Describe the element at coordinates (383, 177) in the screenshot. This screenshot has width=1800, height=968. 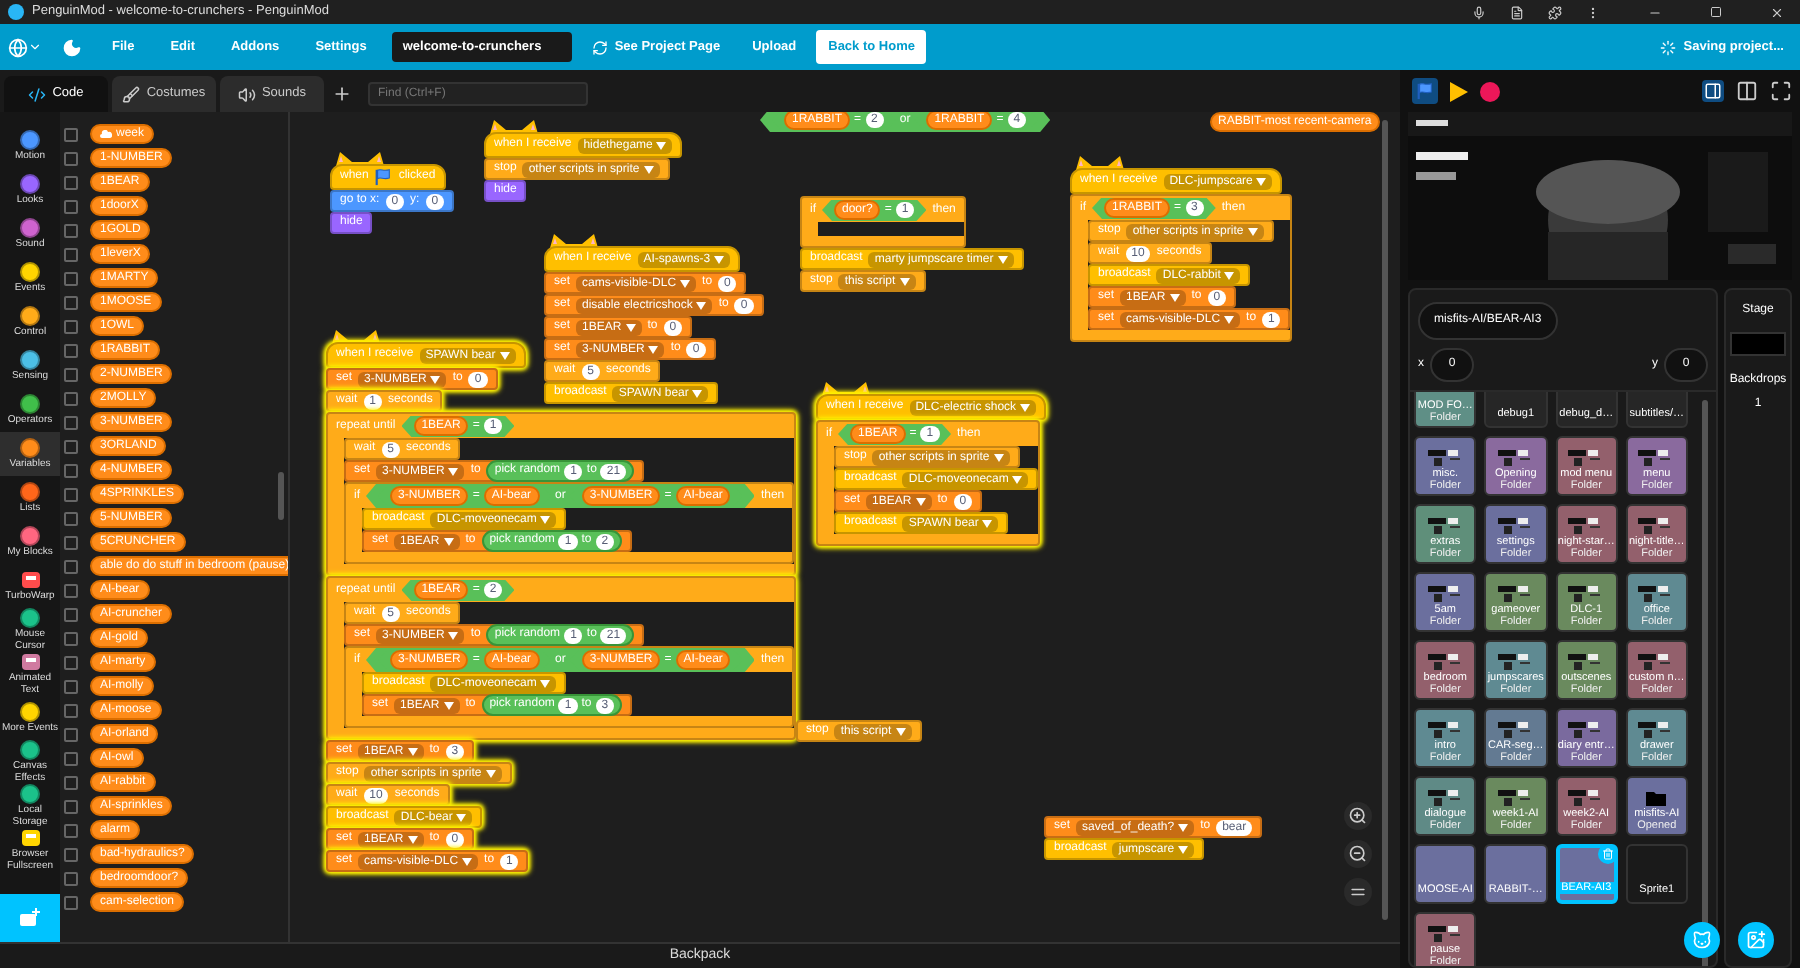
I see `flag-icon` at that location.